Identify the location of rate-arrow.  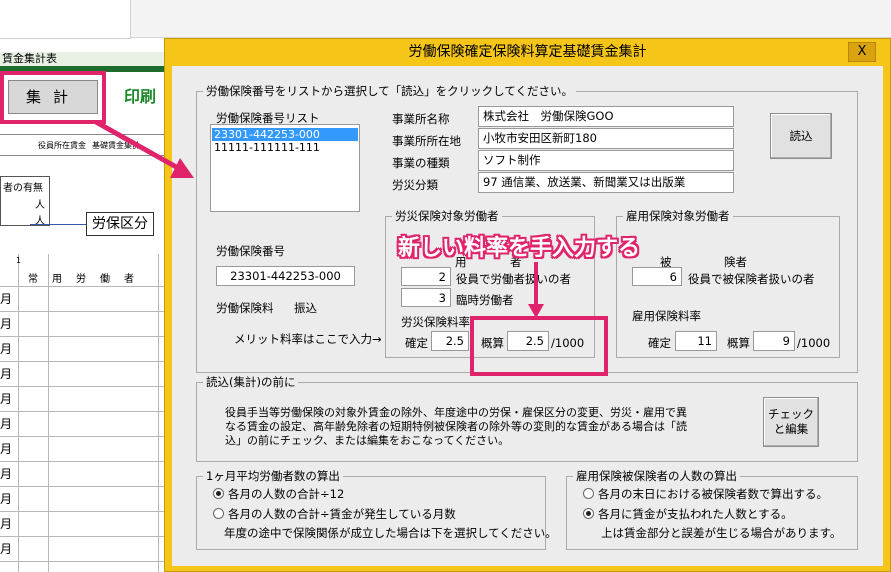
(536, 290).